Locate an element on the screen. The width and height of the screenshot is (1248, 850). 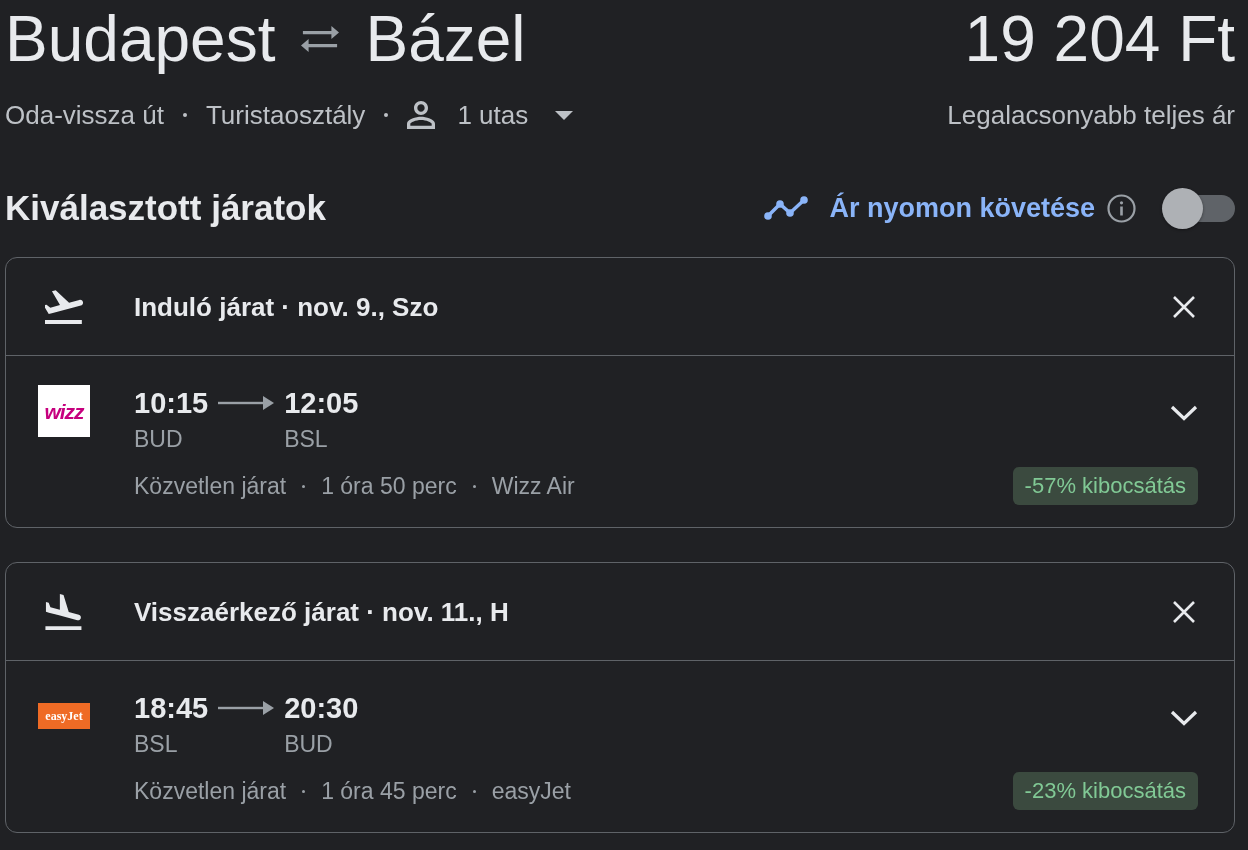
destination-city: Bázel is located at coordinates (445, 39).